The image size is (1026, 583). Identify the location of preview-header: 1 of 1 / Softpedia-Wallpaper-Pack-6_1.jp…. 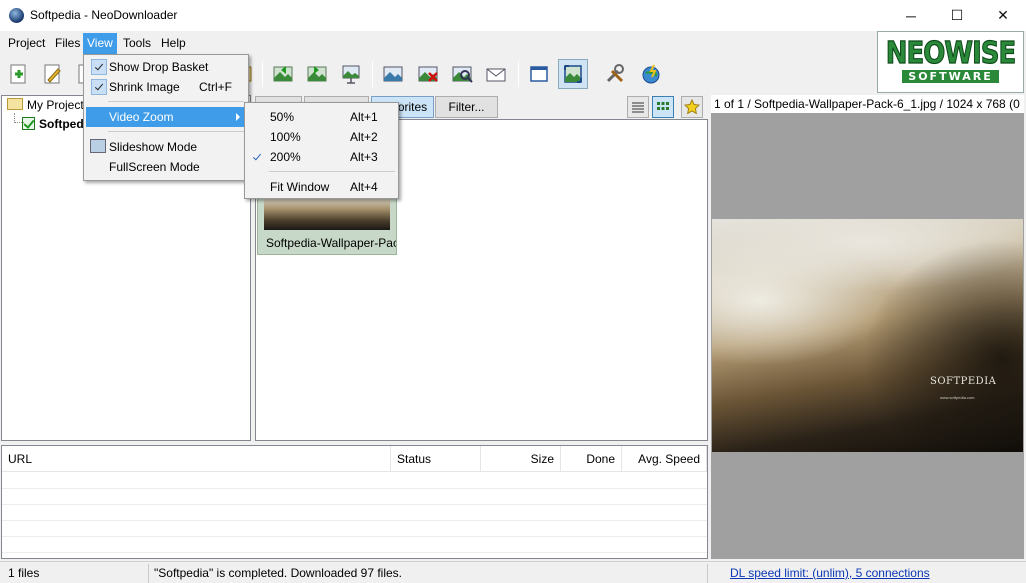
(867, 104).